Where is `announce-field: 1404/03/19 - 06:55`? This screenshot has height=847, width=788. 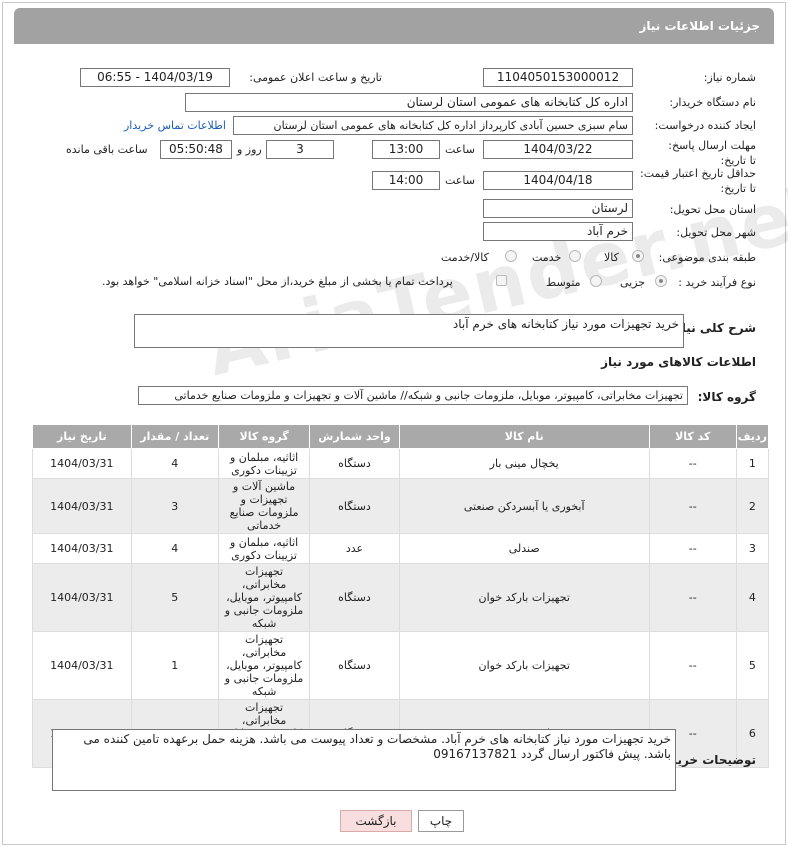 announce-field: 1404/03/19 - 06:55 is located at coordinates (155, 77).